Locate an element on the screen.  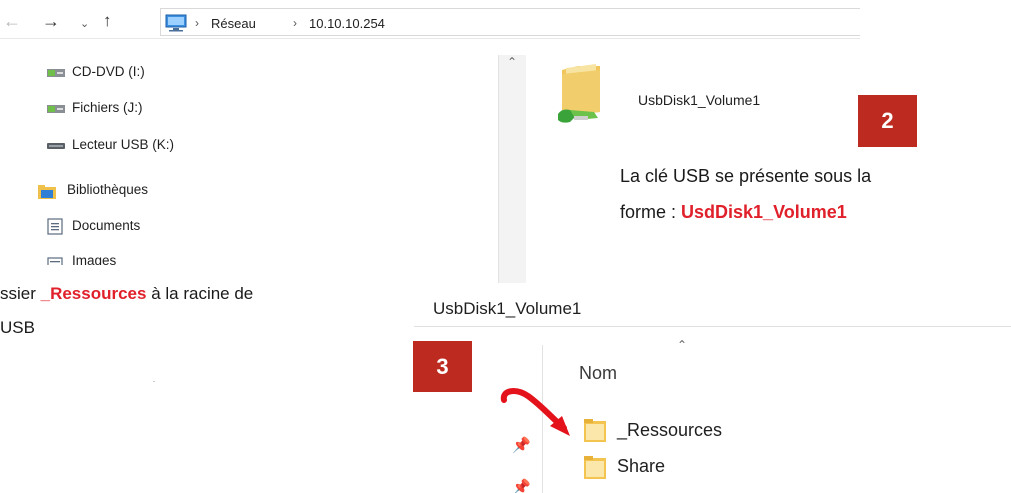
nav-item-label: Images is located at coordinates (94, 259).